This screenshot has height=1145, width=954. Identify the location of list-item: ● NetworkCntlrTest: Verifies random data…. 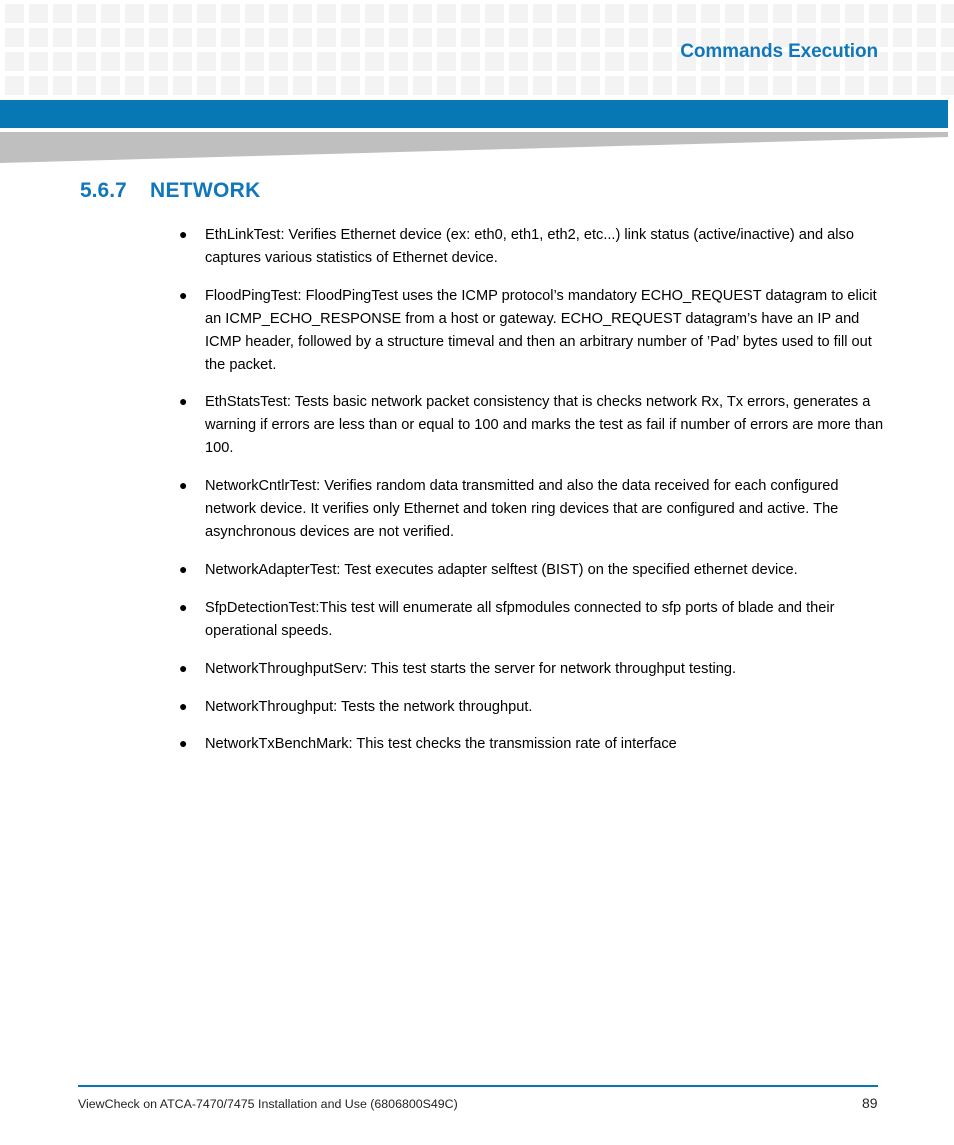
(477, 509).